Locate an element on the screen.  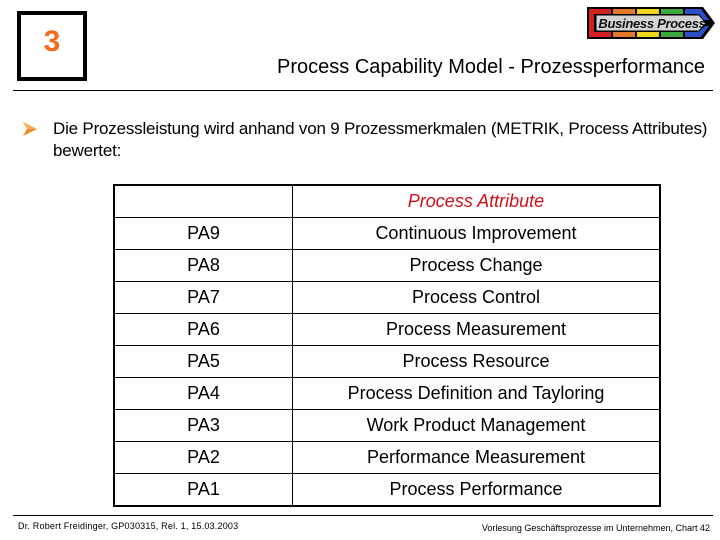
header-attribute-cell: Process Attribute is located at coordinates (476, 201).